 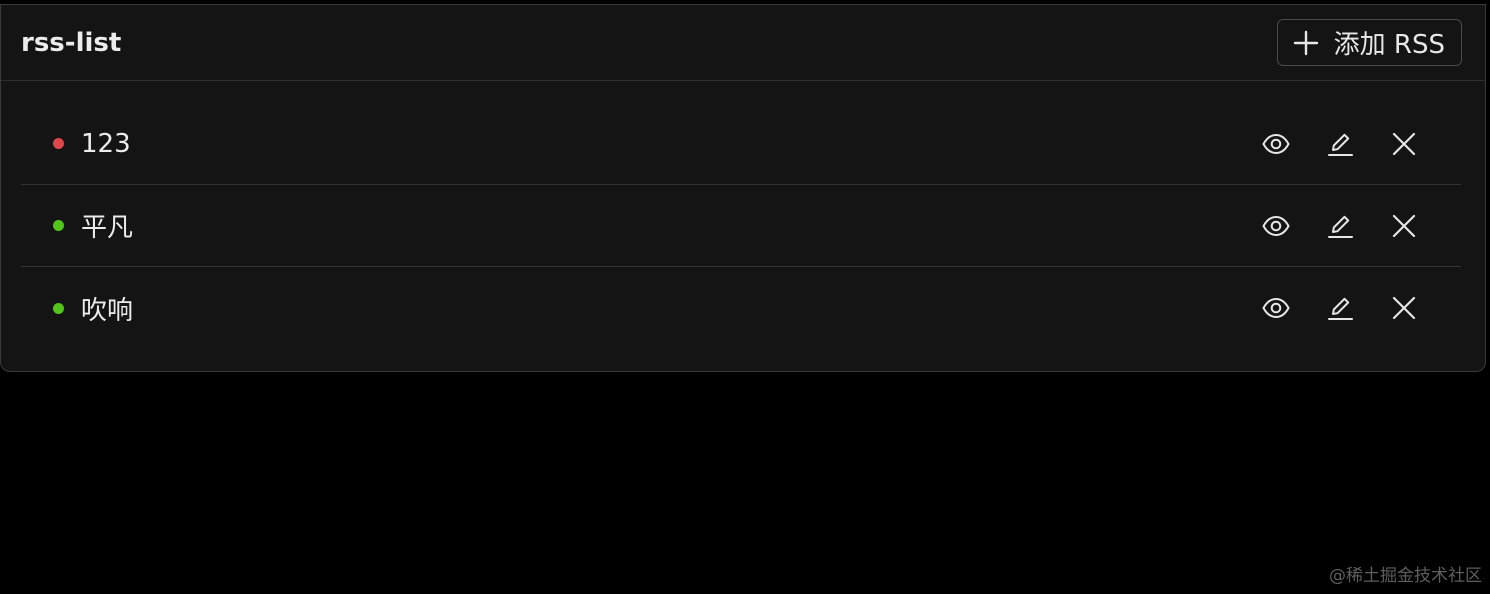 I want to click on add-rss-label: 添加 RSS, so click(x=1389, y=45).